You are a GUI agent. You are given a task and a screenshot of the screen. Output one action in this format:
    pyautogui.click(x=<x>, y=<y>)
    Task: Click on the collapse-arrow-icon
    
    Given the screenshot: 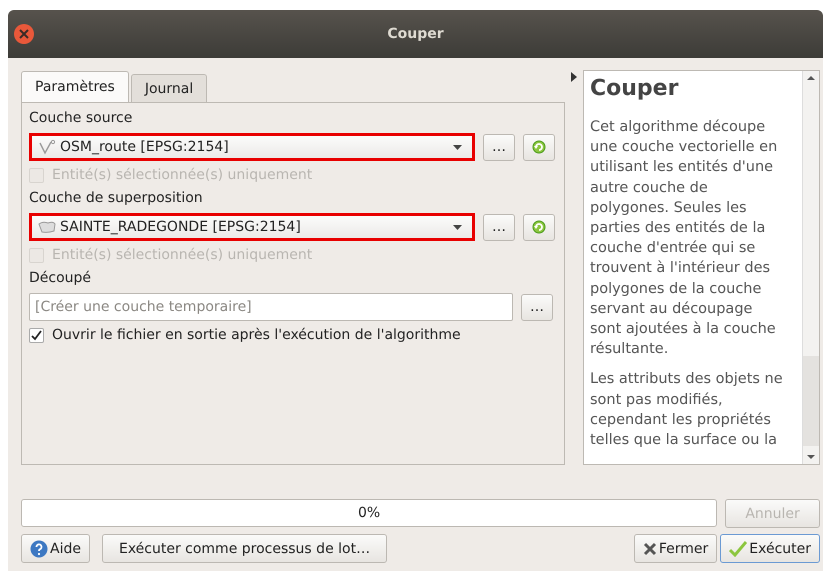 What is the action you would take?
    pyautogui.click(x=574, y=77)
    